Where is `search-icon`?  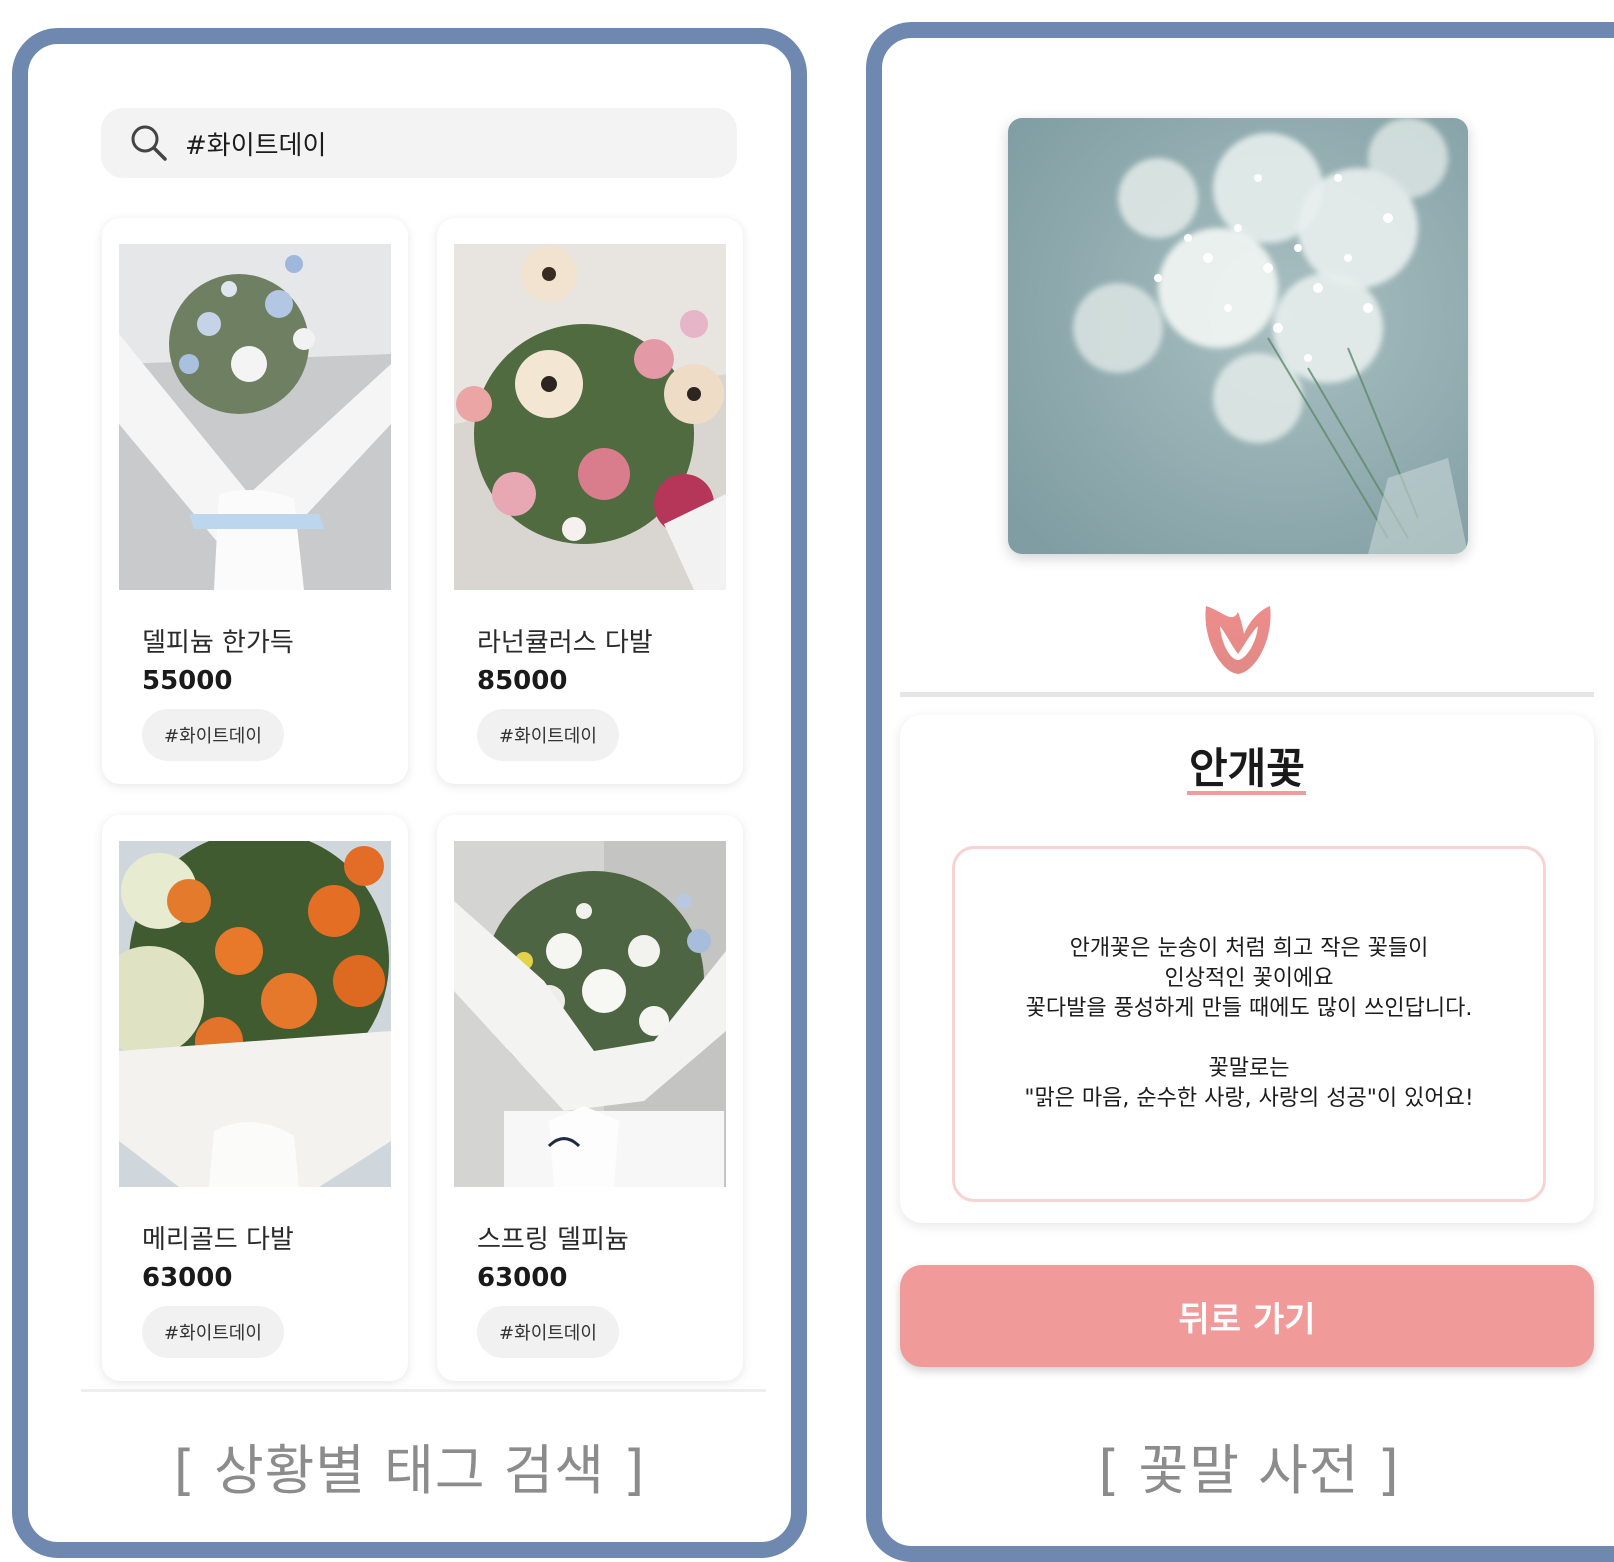 search-icon is located at coordinates (149, 143).